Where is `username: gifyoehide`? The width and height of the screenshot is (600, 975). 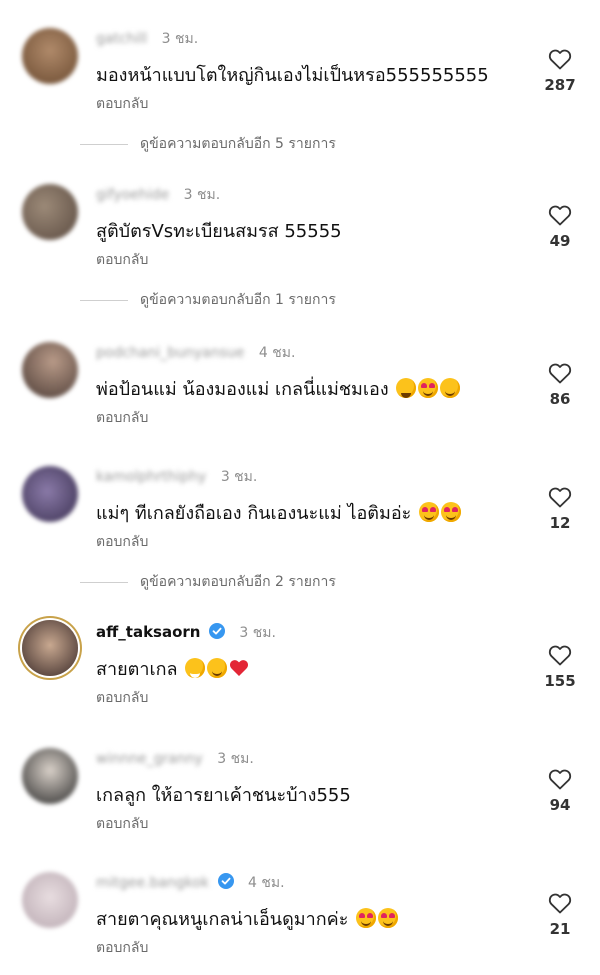 username: gifyoehide is located at coordinates (132, 195).